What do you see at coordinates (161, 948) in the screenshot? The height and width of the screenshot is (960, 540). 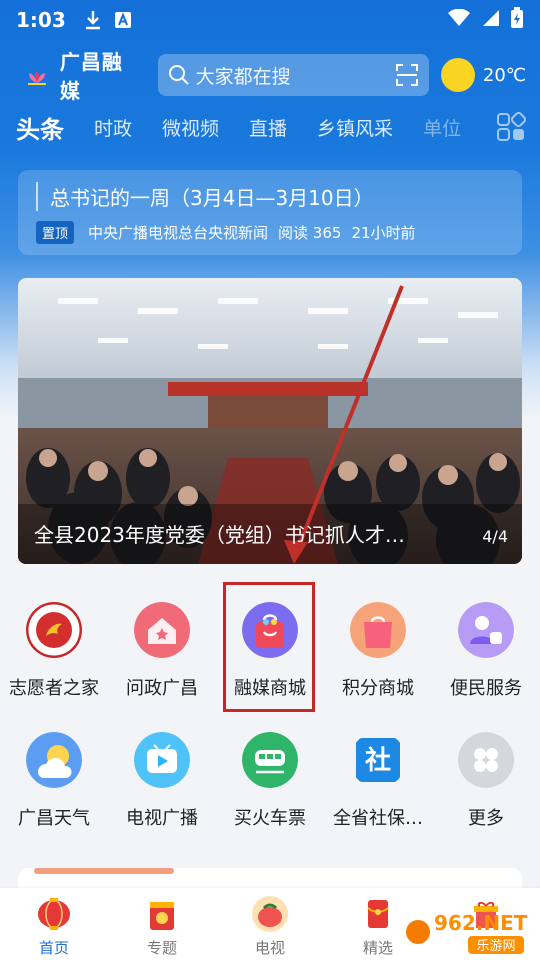 I see `nav-label: 专题` at bounding box center [161, 948].